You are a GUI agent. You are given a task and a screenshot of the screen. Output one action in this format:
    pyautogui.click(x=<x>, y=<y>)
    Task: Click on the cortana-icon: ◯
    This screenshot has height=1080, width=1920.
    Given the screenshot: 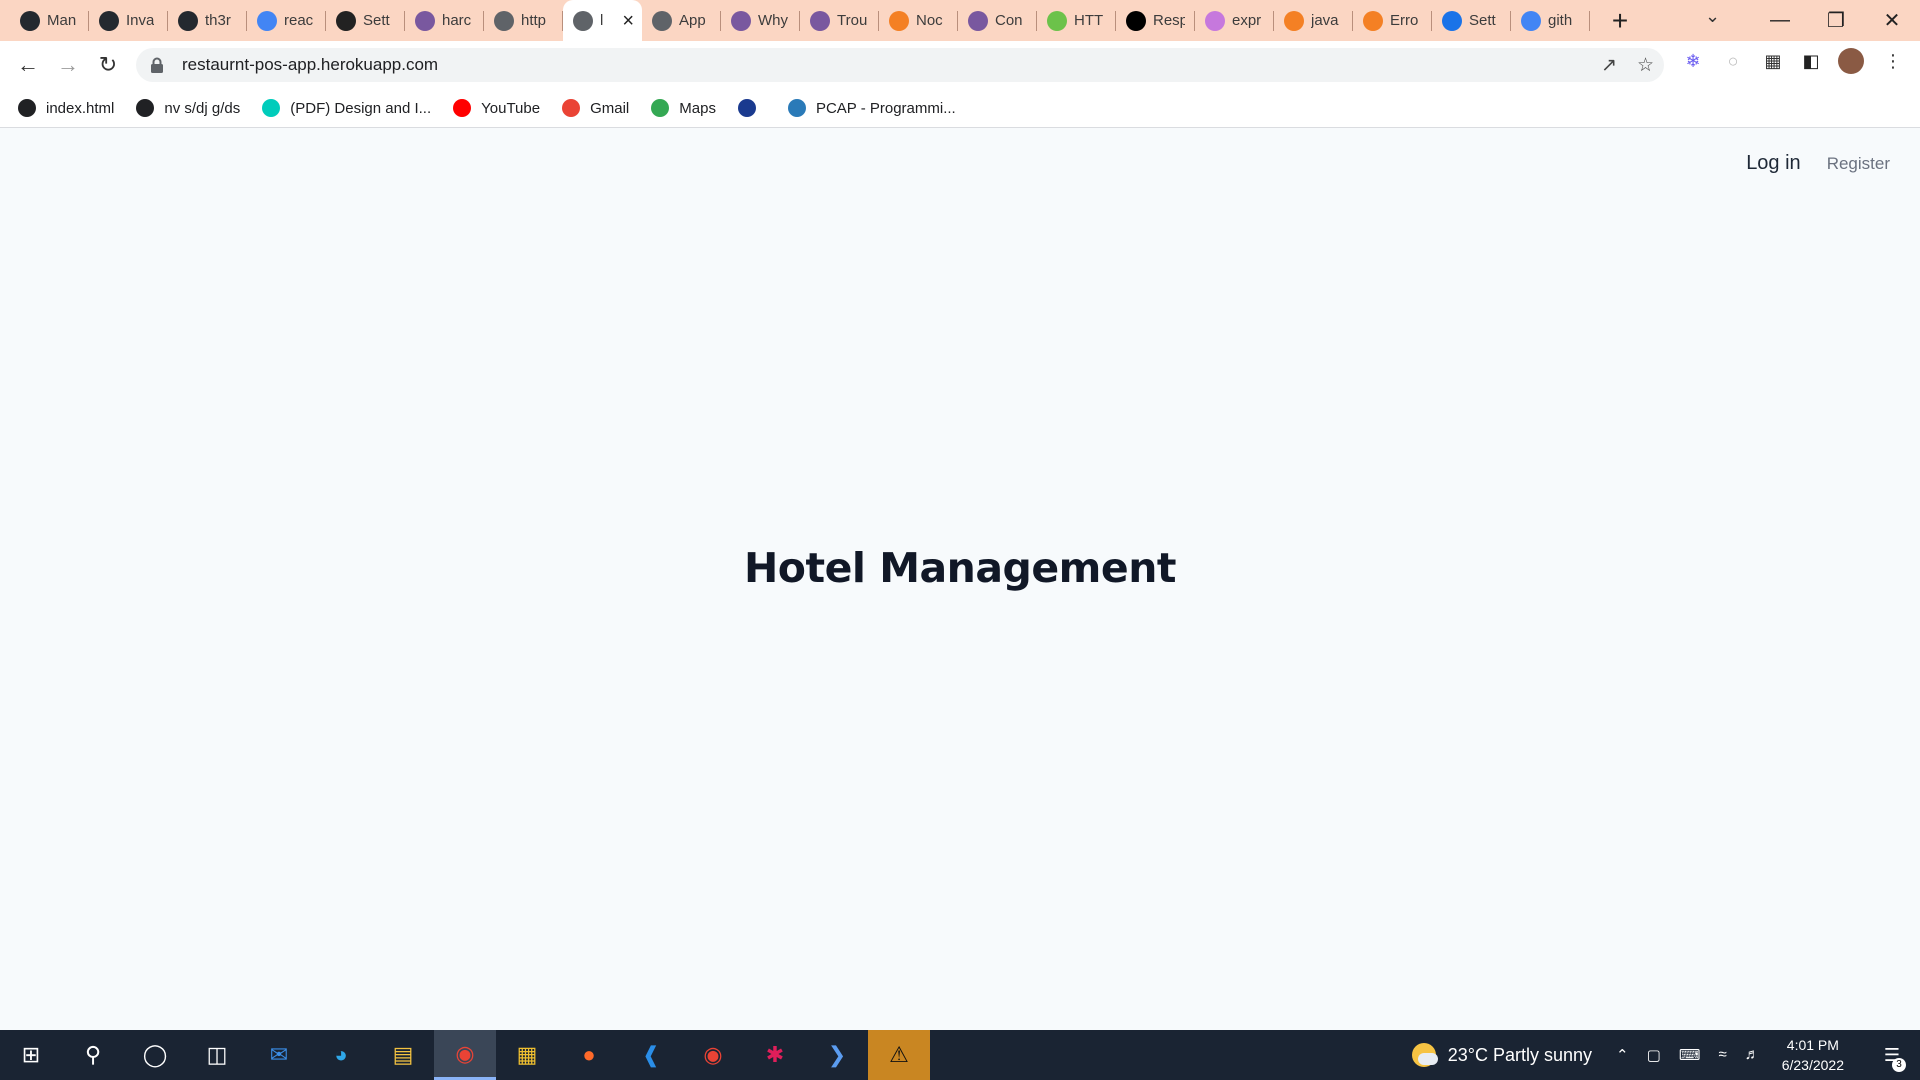 What is the action you would take?
    pyautogui.click(x=155, y=1055)
    